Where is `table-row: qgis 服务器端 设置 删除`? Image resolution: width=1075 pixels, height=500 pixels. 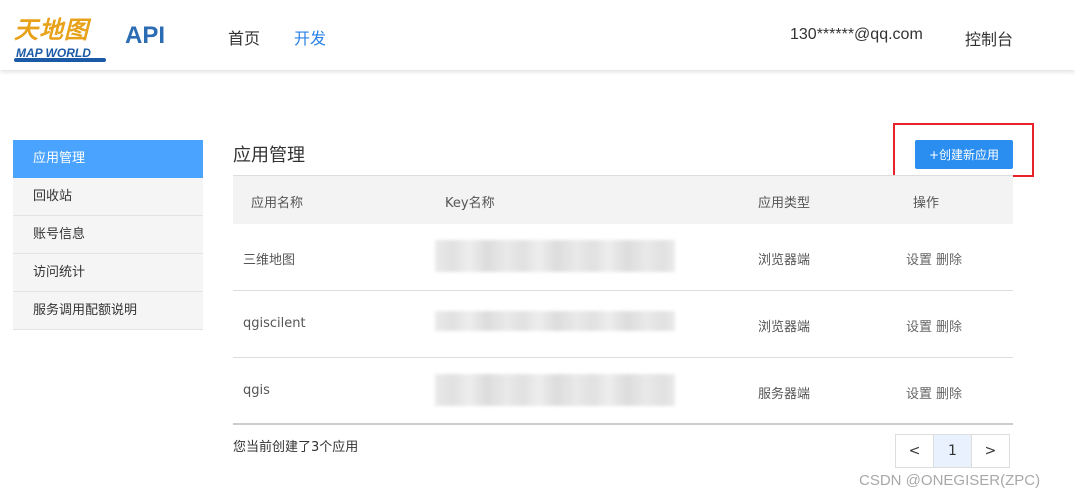 table-row: qgis 服务器端 设置 删除 is located at coordinates (623, 391).